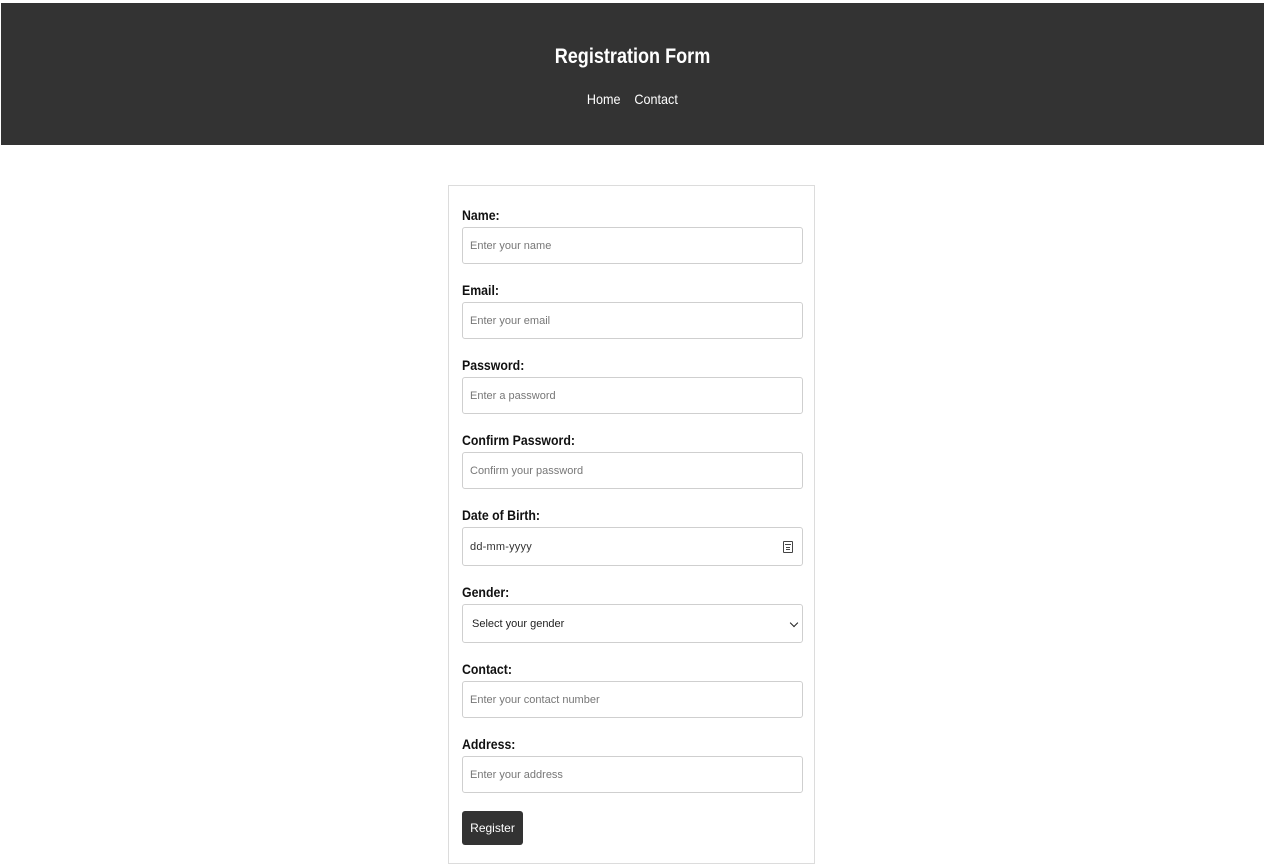 This screenshot has height=867, width=1264. I want to click on password-field-group: Password:, so click(632, 385).